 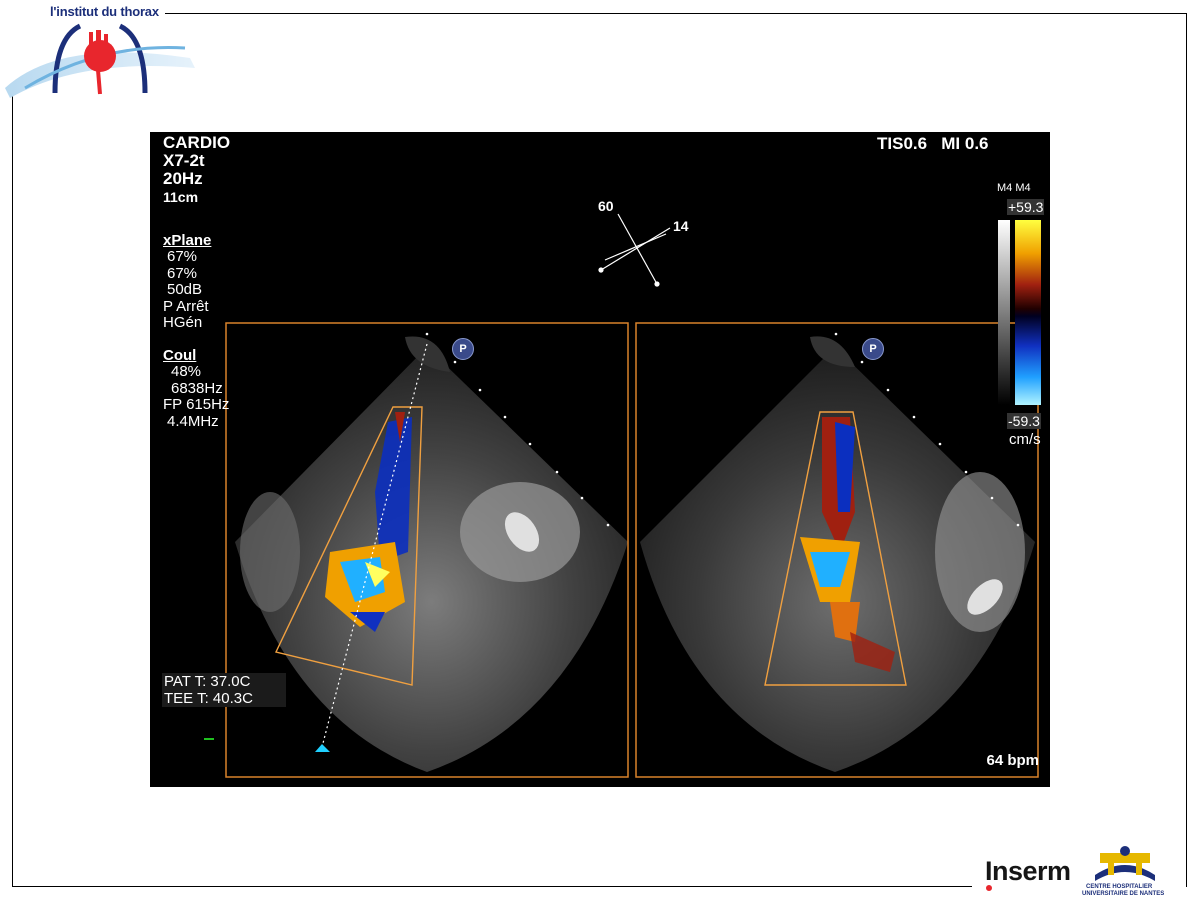 I want to click on brand-title: l'institut du thorax, so click(x=104, y=11).